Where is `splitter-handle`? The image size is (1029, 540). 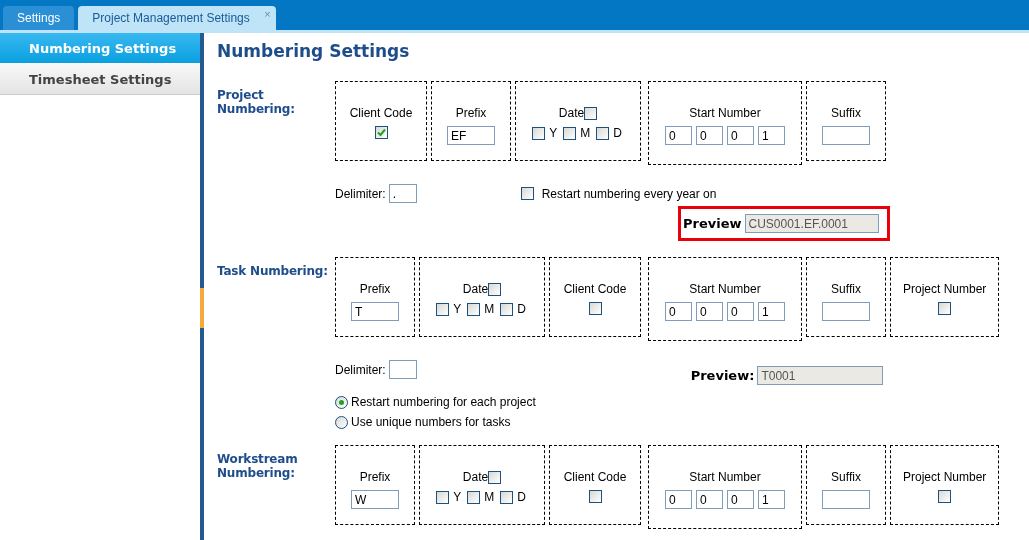
splitter-handle is located at coordinates (202, 308).